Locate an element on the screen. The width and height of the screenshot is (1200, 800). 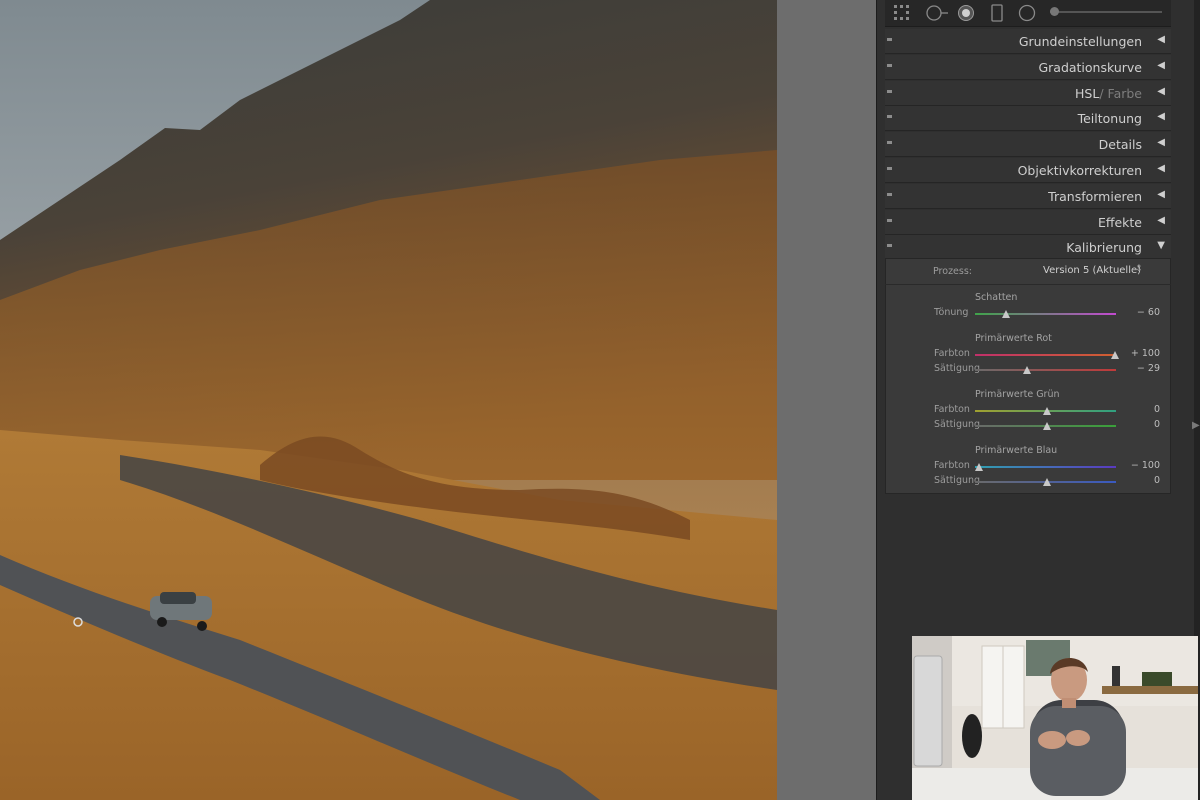
group-title: Primärwerte Grün is located at coordinates (1017, 394).